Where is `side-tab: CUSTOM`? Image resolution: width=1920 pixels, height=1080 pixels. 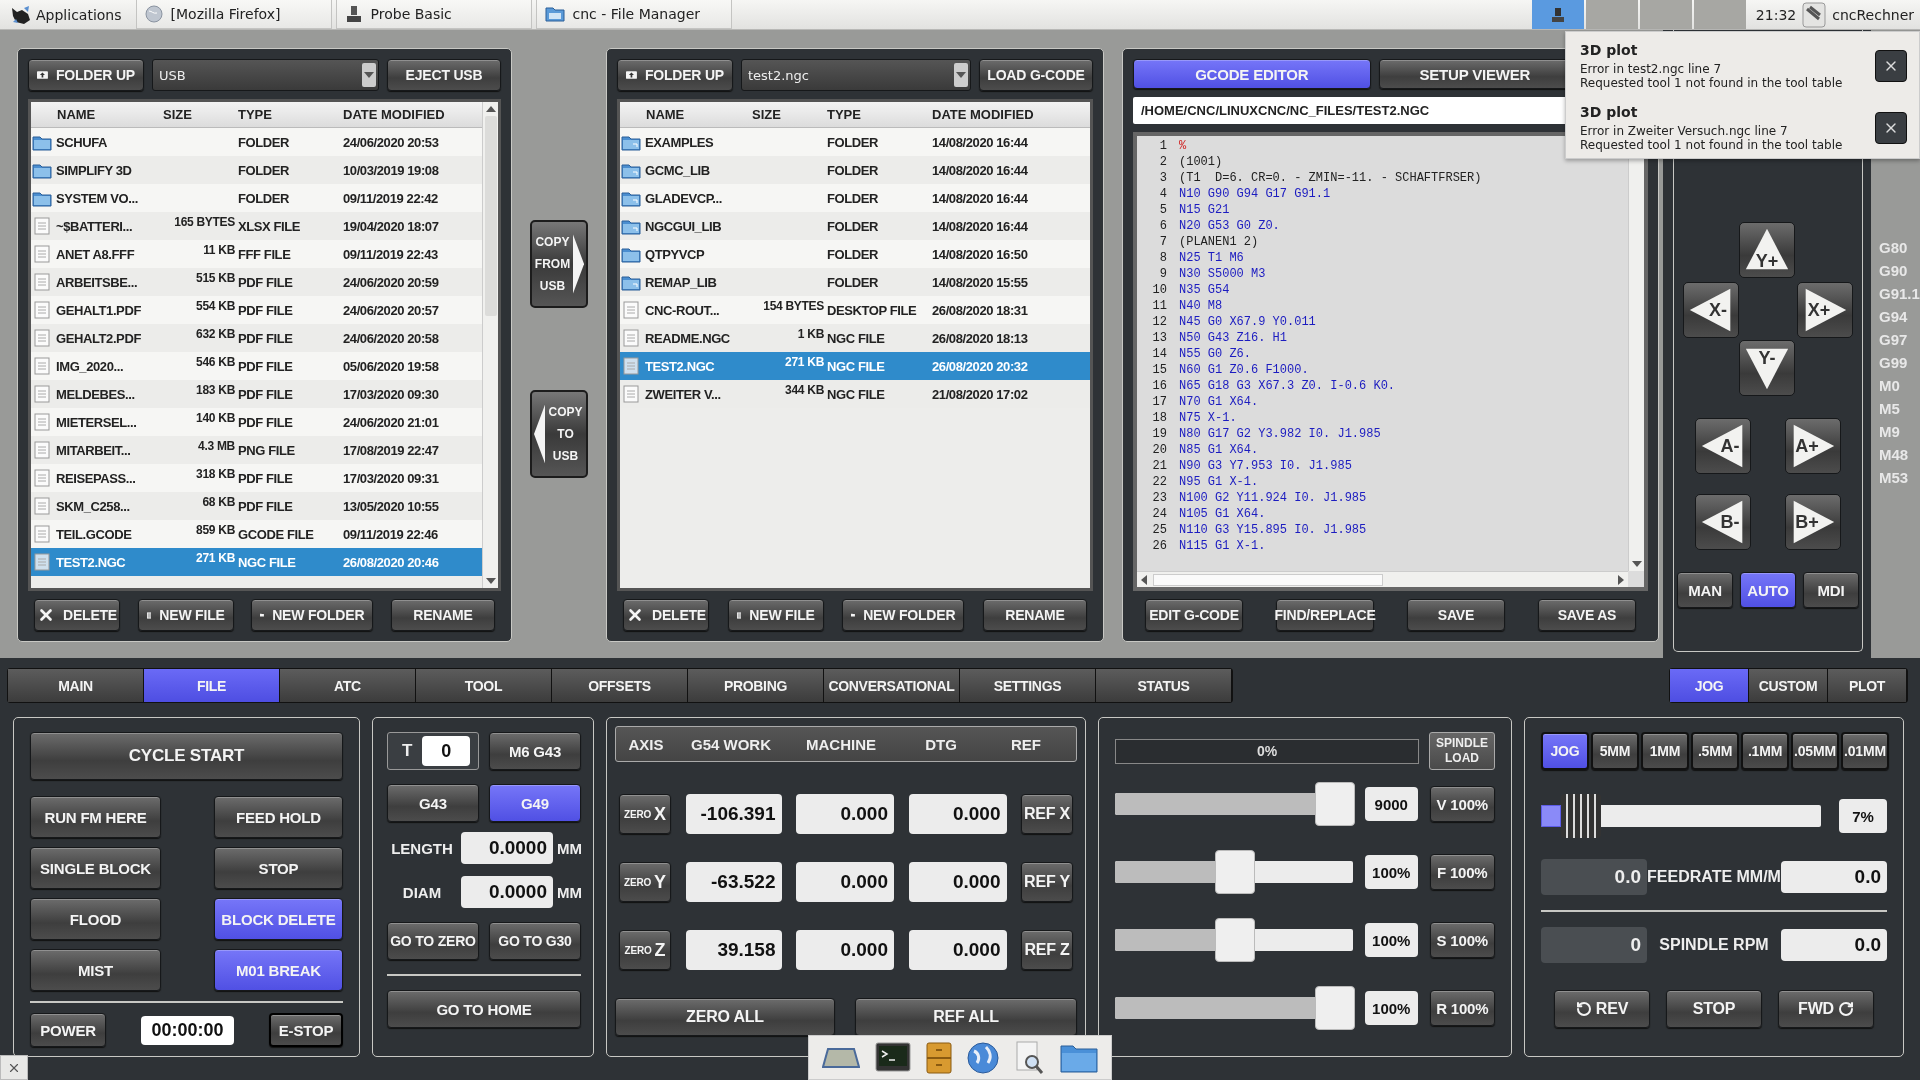 side-tab: CUSTOM is located at coordinates (1788, 685).